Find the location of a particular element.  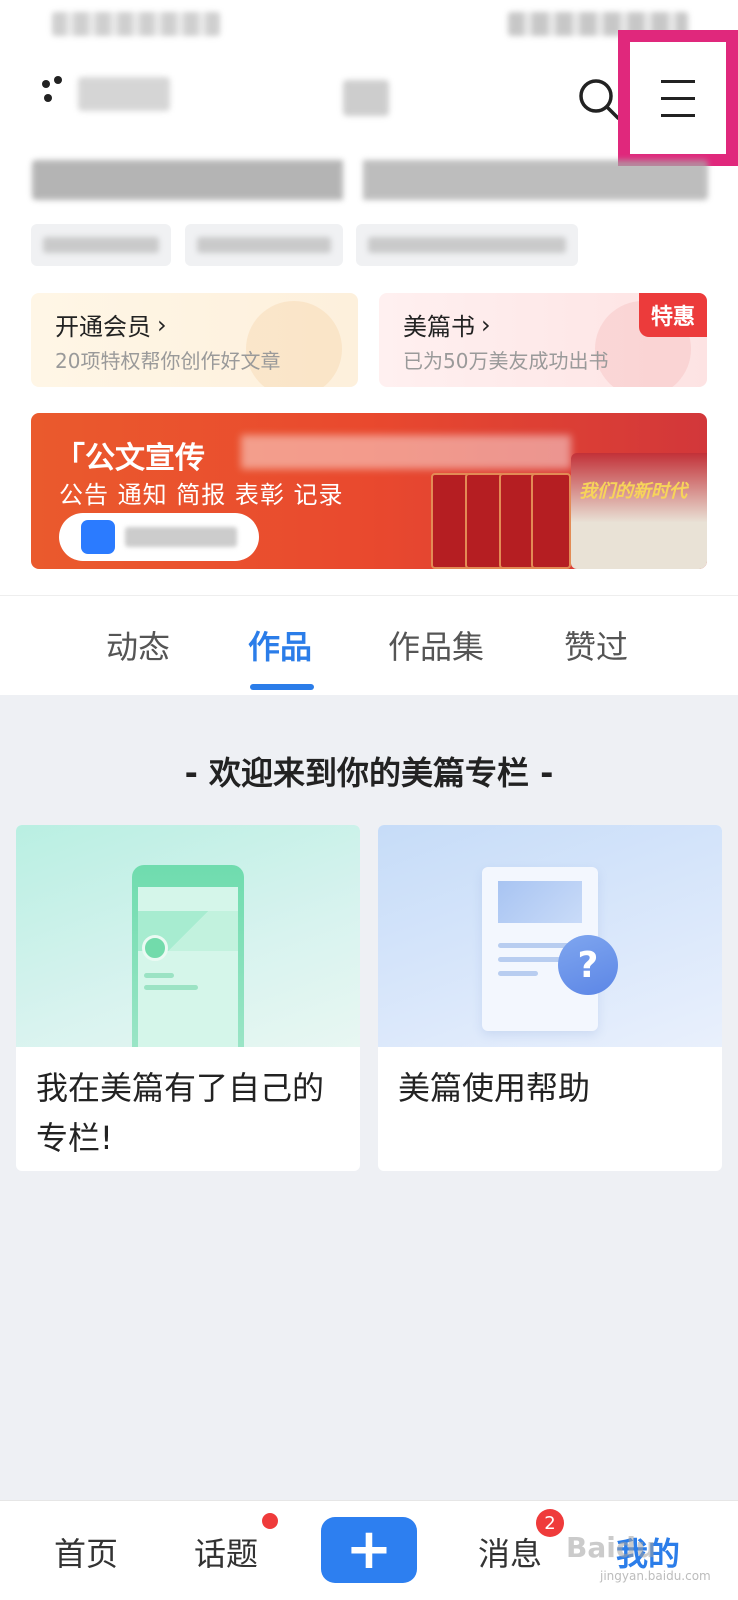

book-card: 美篇书 › 已为50万美友成功出书 特惠 is located at coordinates (543, 340).